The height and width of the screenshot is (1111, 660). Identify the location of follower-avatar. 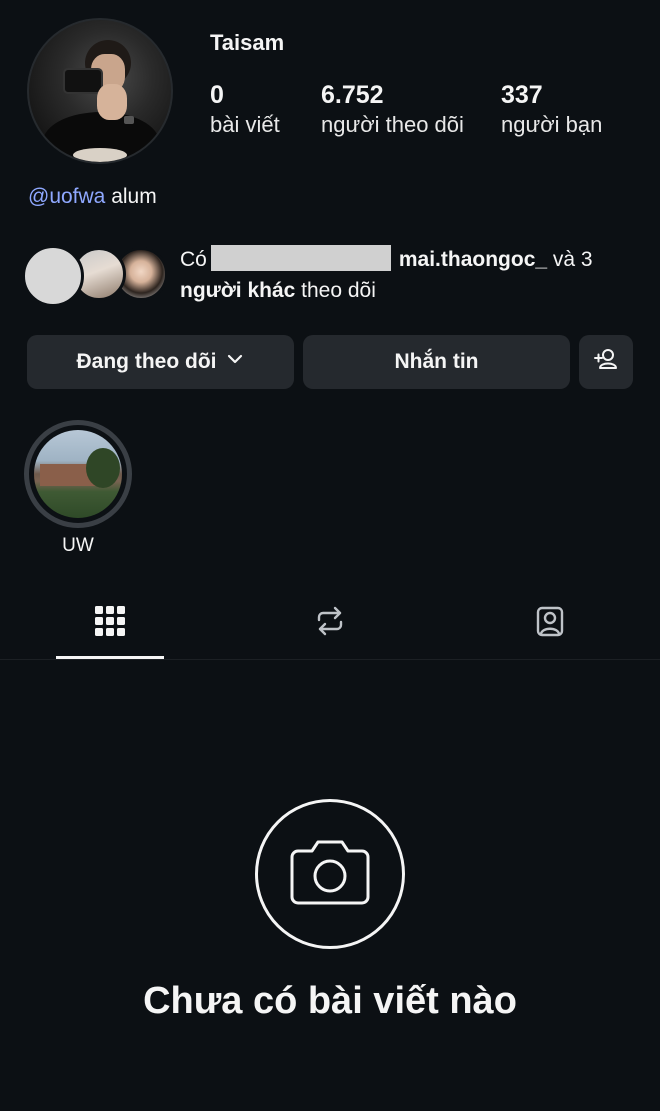
(53, 276).